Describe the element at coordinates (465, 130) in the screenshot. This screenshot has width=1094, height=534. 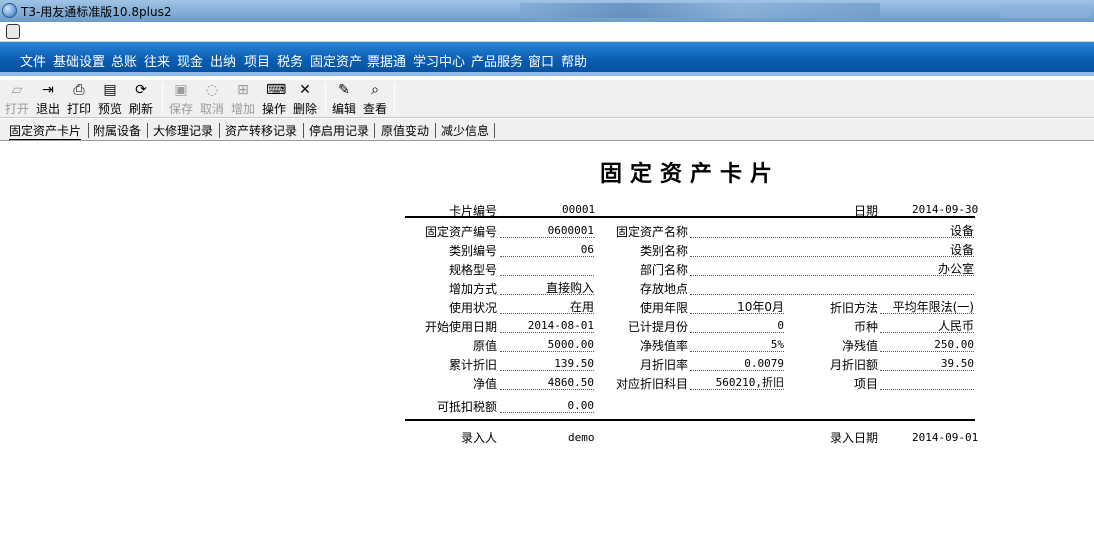
I see `tab-reduction-info: 减少信息` at that location.